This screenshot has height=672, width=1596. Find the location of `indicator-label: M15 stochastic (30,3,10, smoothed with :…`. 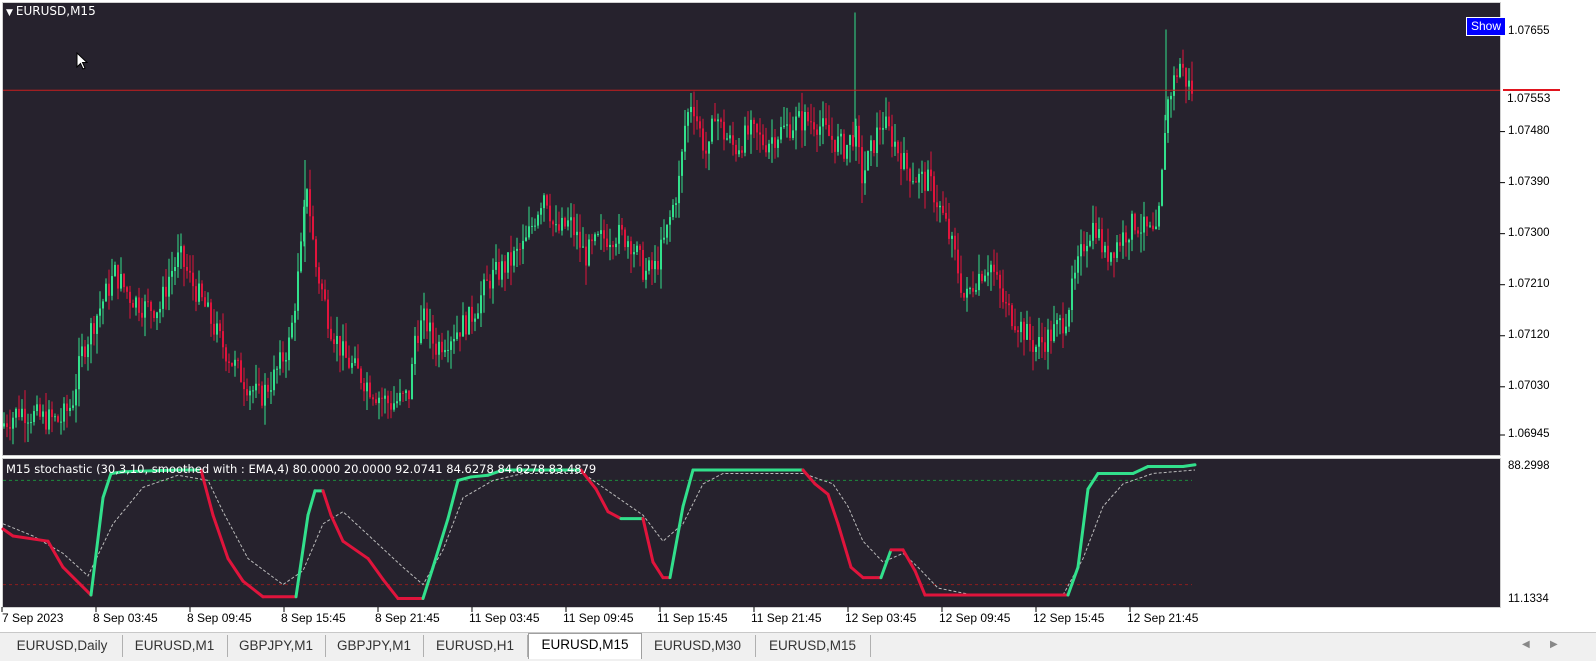

indicator-label: M15 stochastic (30,3,10, smoothed with :… is located at coordinates (301, 469).